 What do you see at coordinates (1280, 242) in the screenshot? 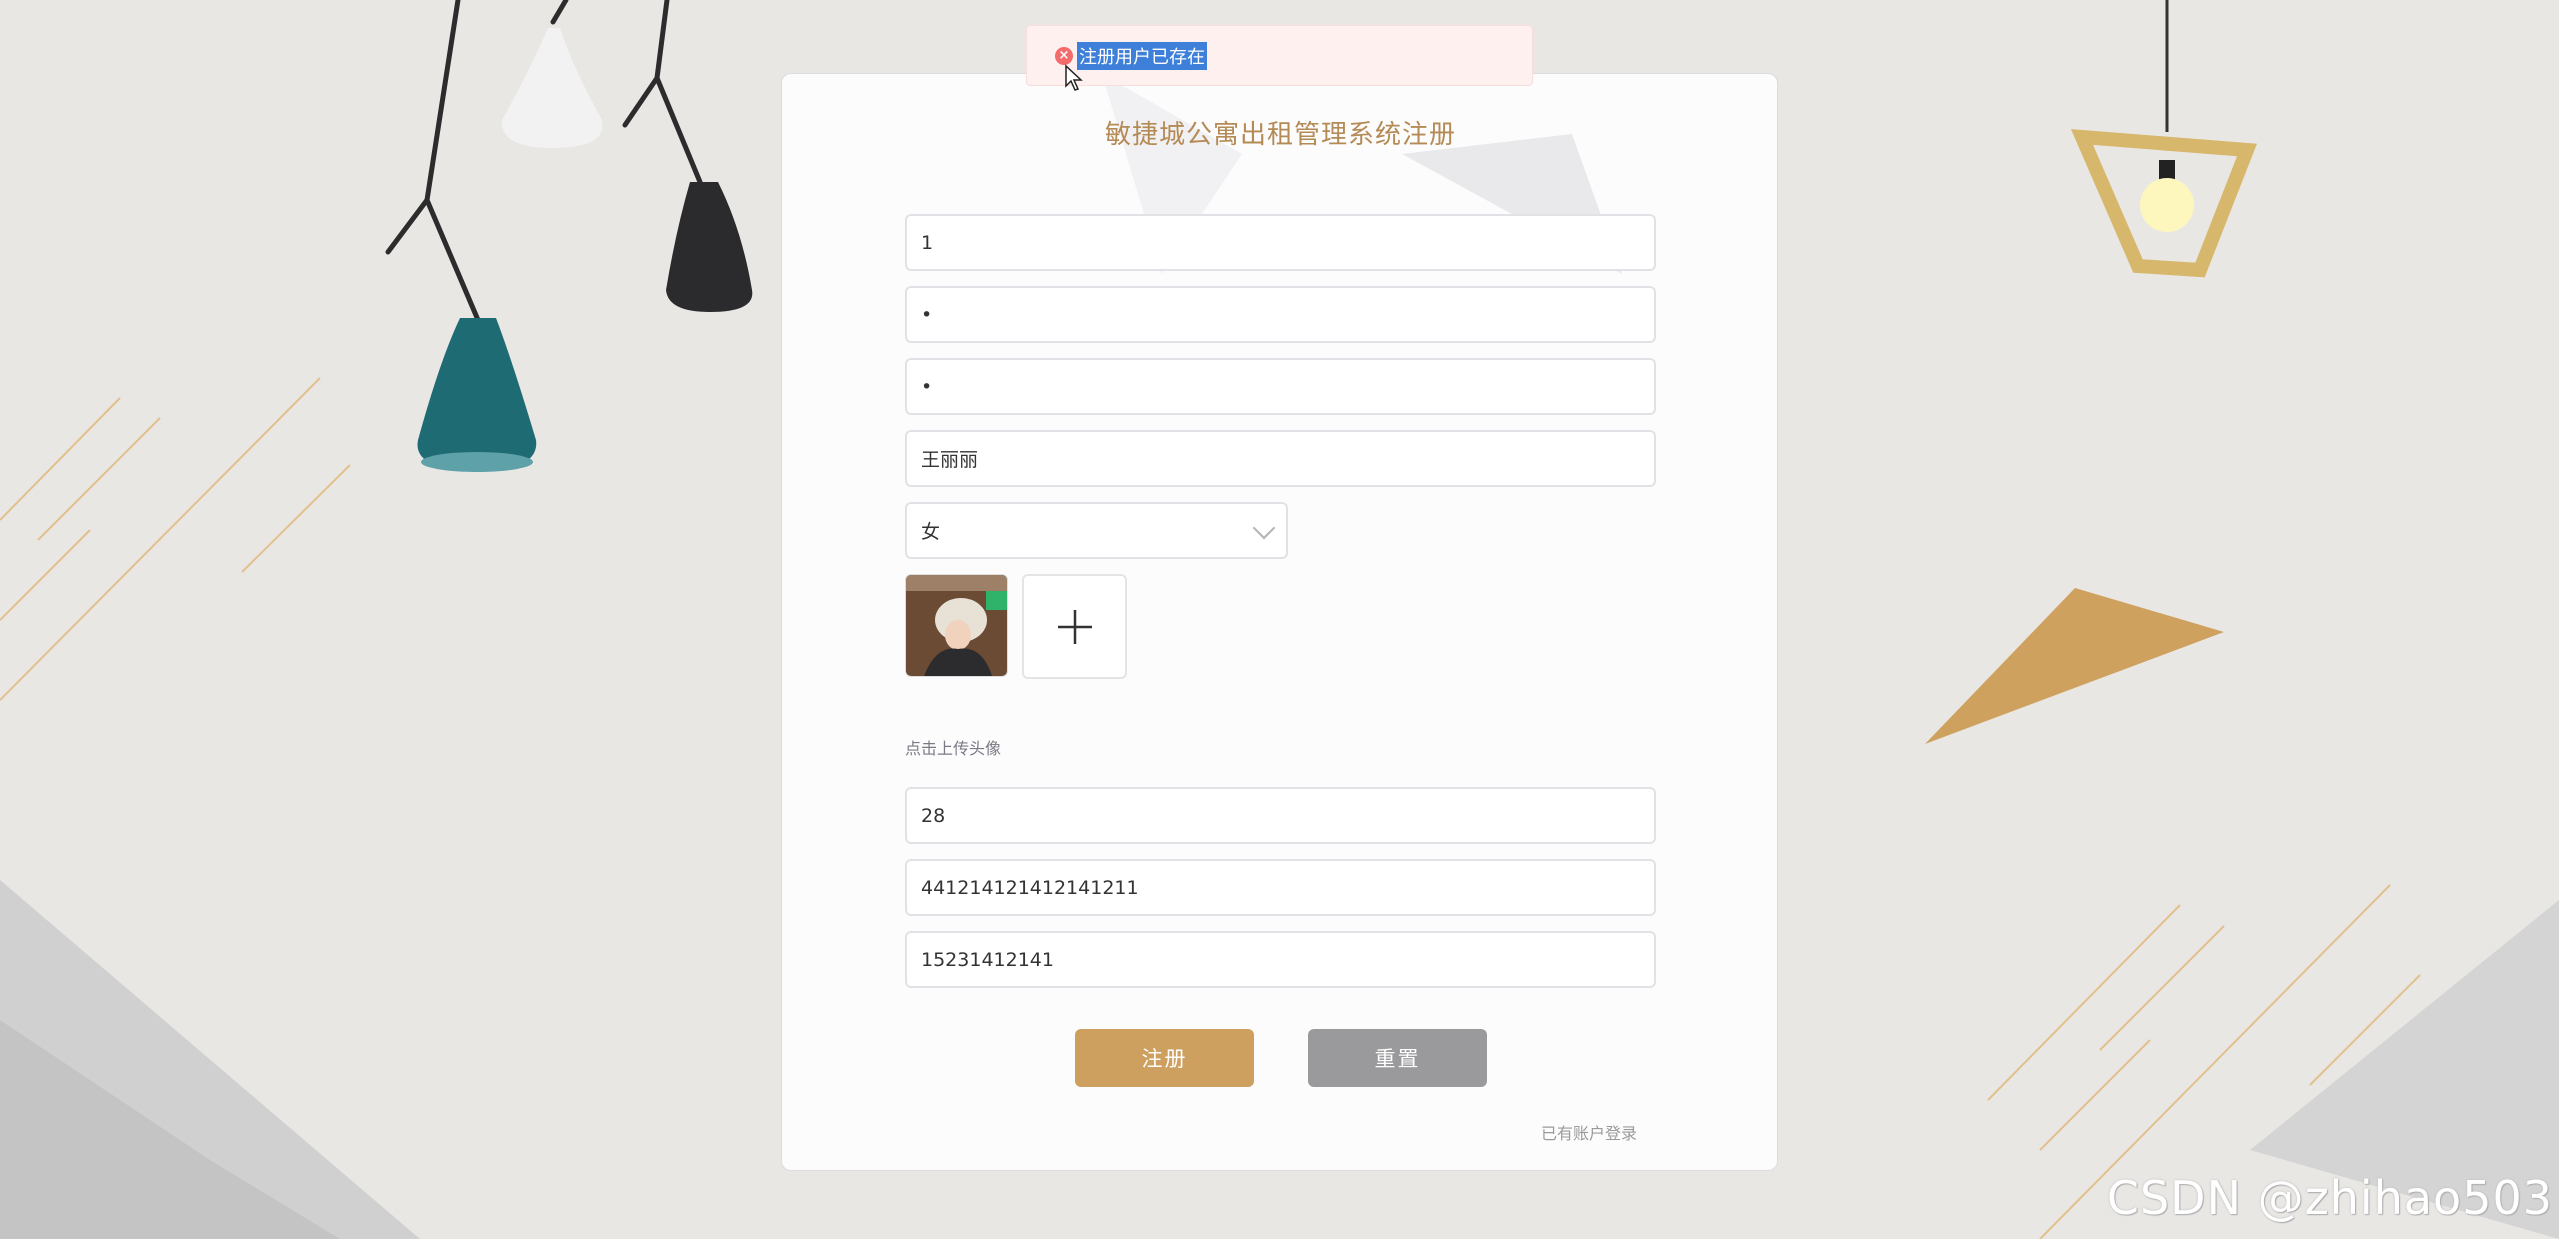
I see `account-field: 1` at bounding box center [1280, 242].